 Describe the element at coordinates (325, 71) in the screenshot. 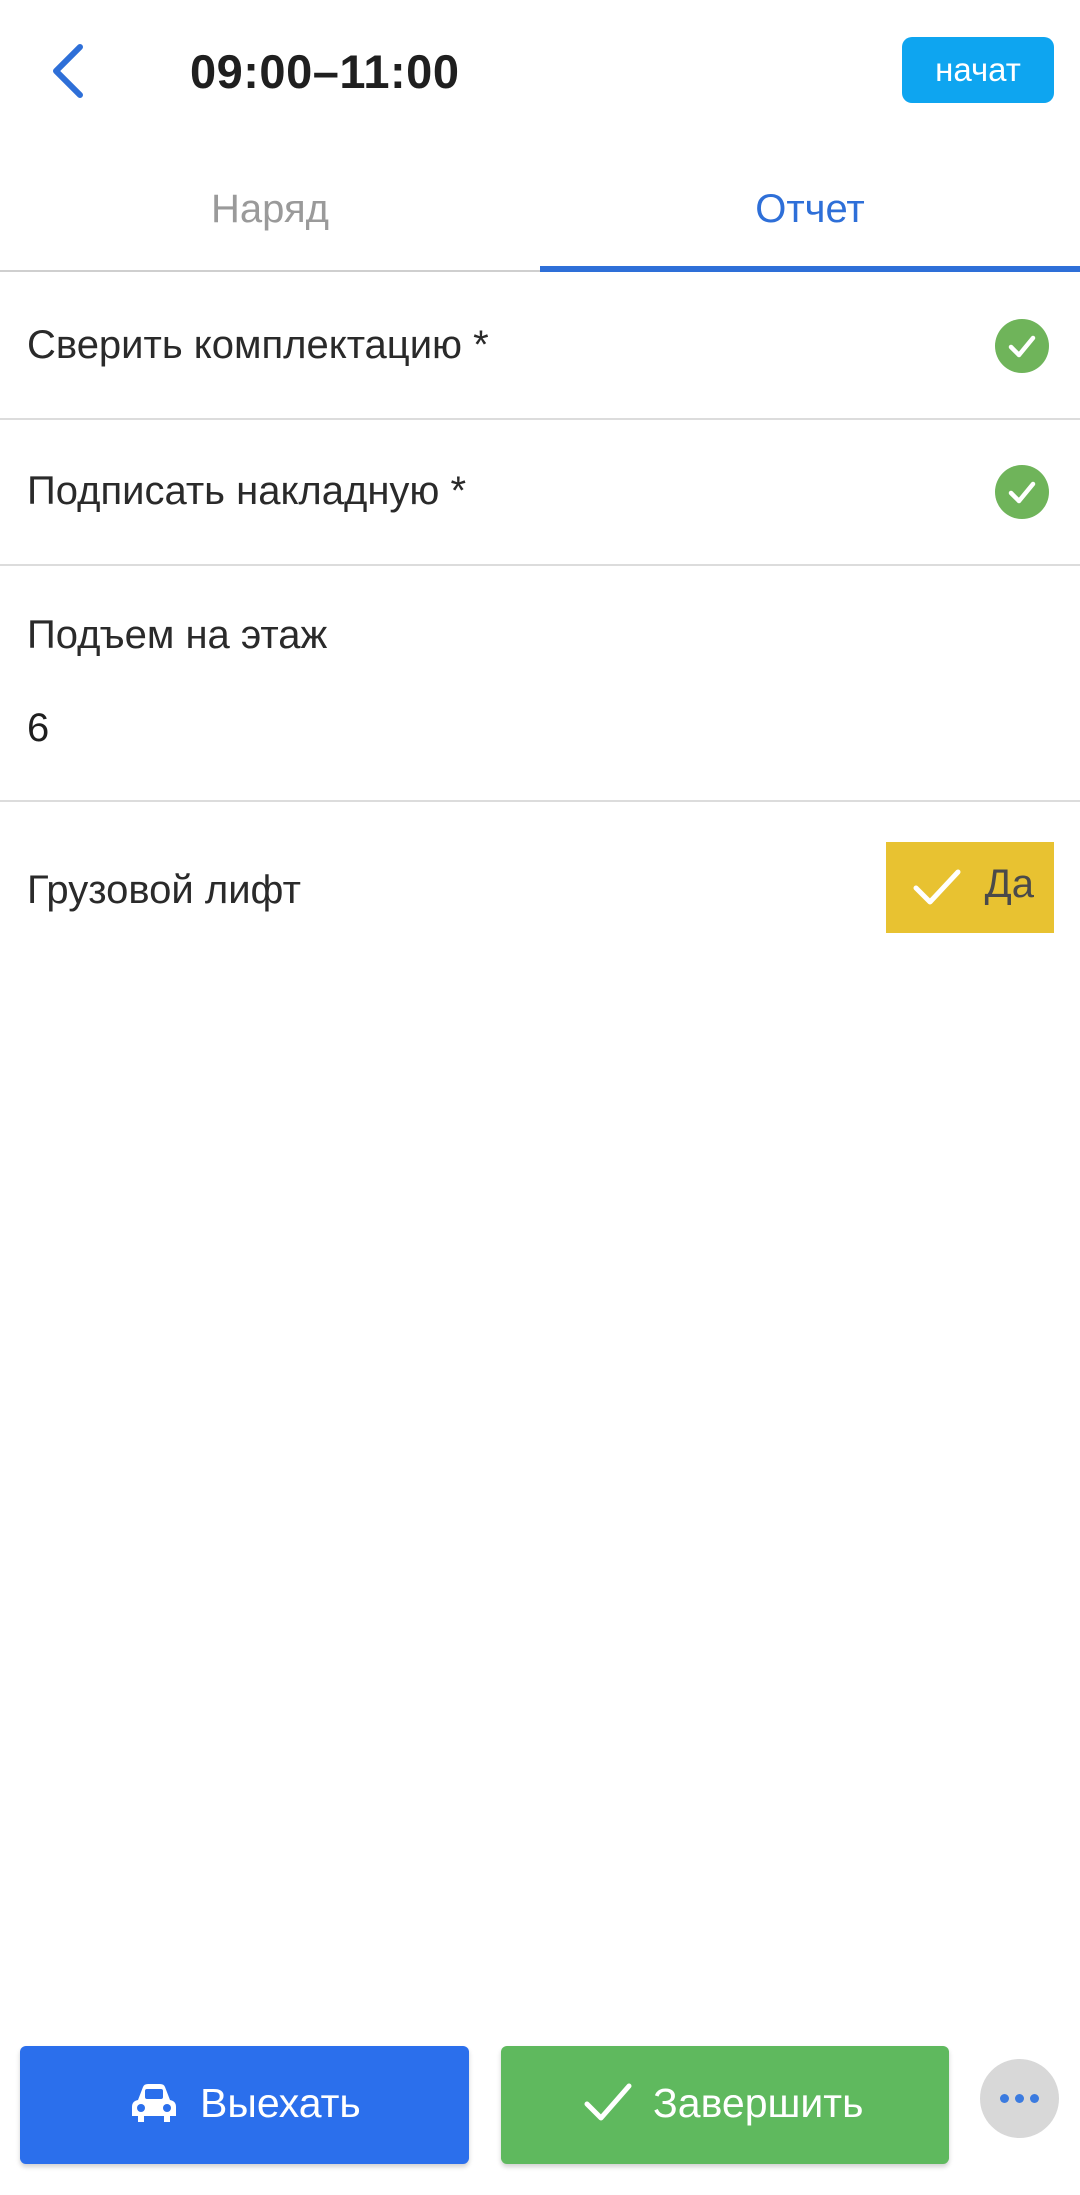

I see `page-title: 09:00–11:00` at that location.